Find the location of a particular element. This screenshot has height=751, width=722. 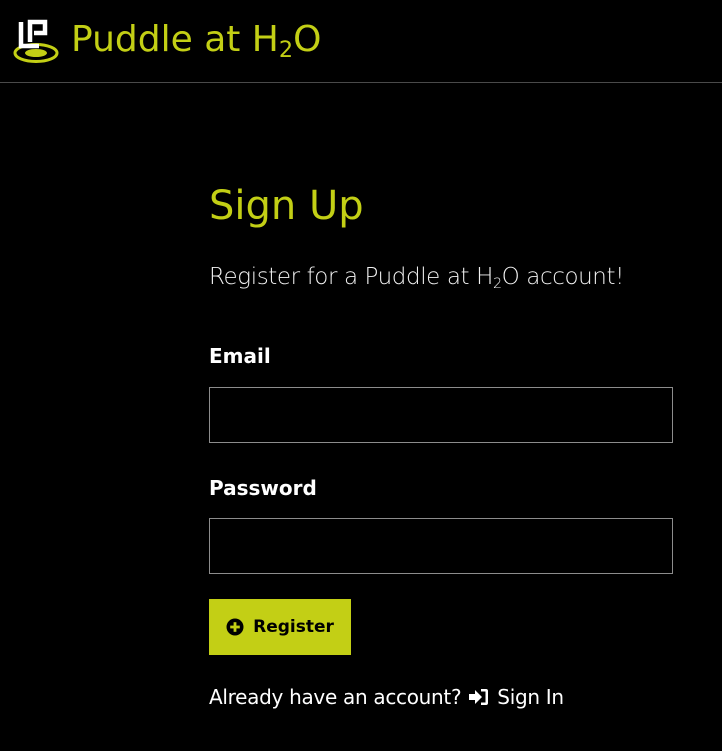

brand-link: Puddle at H2O is located at coordinates (166, 40).